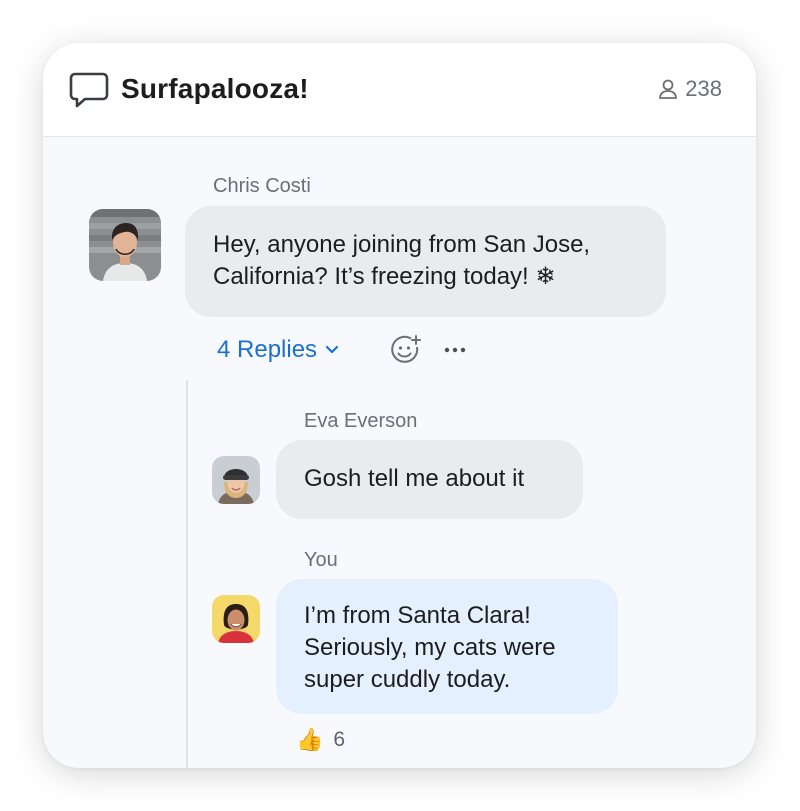 This screenshot has height=811, width=800. I want to click on avatar-chris, so click(125, 245).